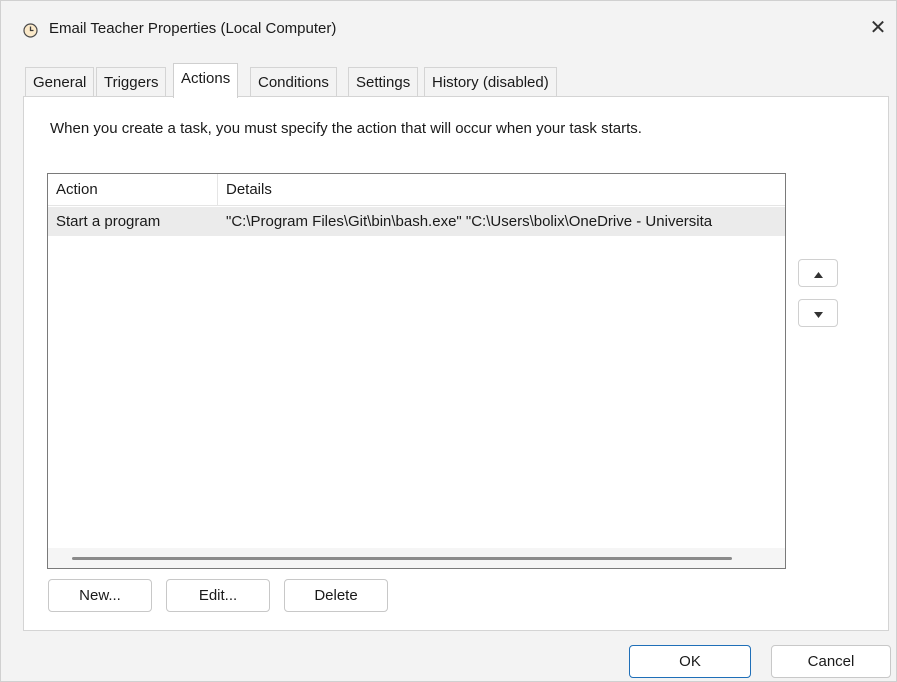 This screenshot has width=897, height=682. I want to click on scrollbar-thumb, so click(402, 558).